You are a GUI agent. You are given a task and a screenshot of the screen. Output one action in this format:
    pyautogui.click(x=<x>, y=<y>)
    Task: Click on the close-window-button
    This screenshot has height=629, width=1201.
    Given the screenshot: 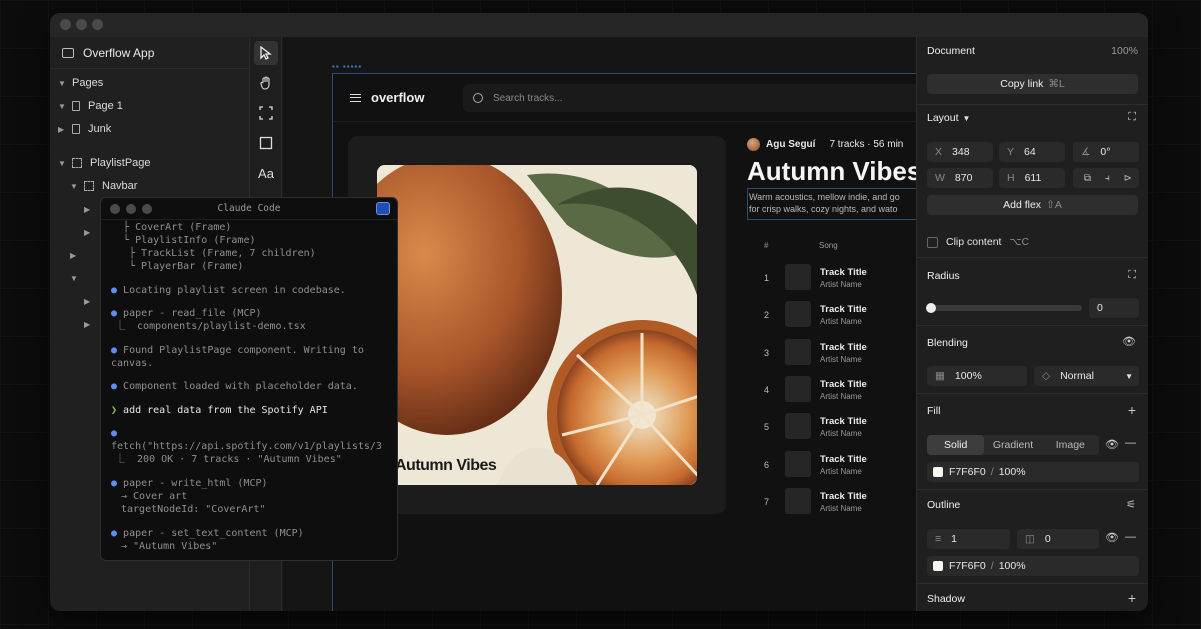 What is the action you would take?
    pyautogui.click(x=65, y=24)
    